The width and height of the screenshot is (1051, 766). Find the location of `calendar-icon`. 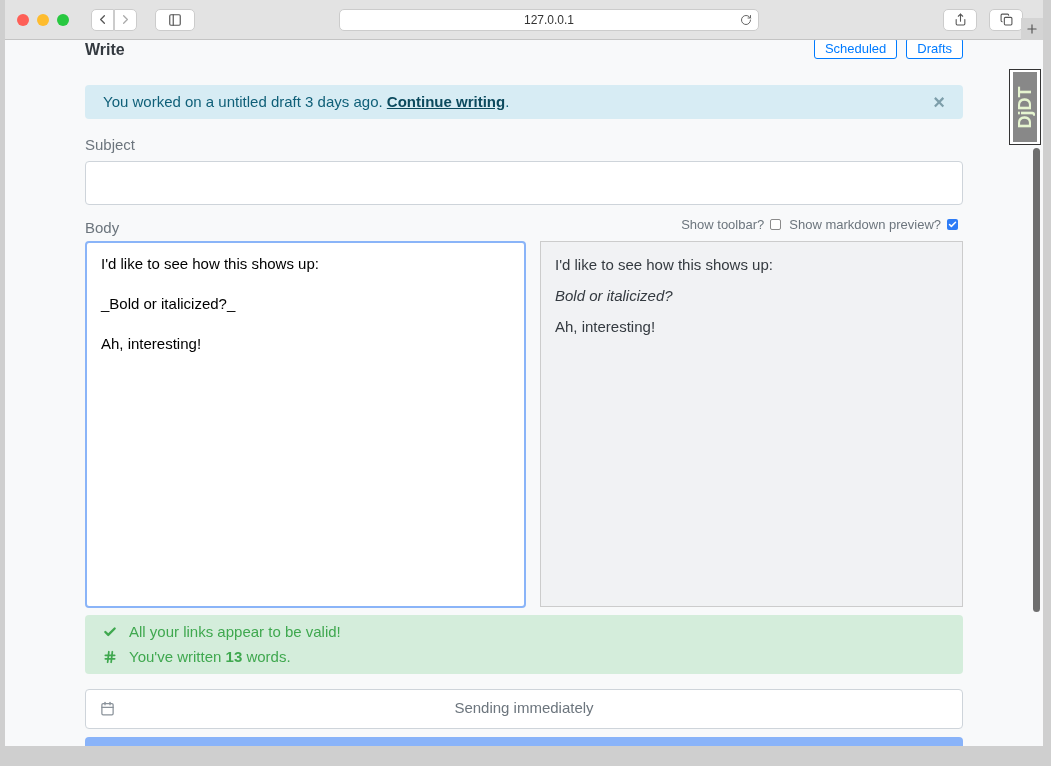

calendar-icon is located at coordinates (107, 708).